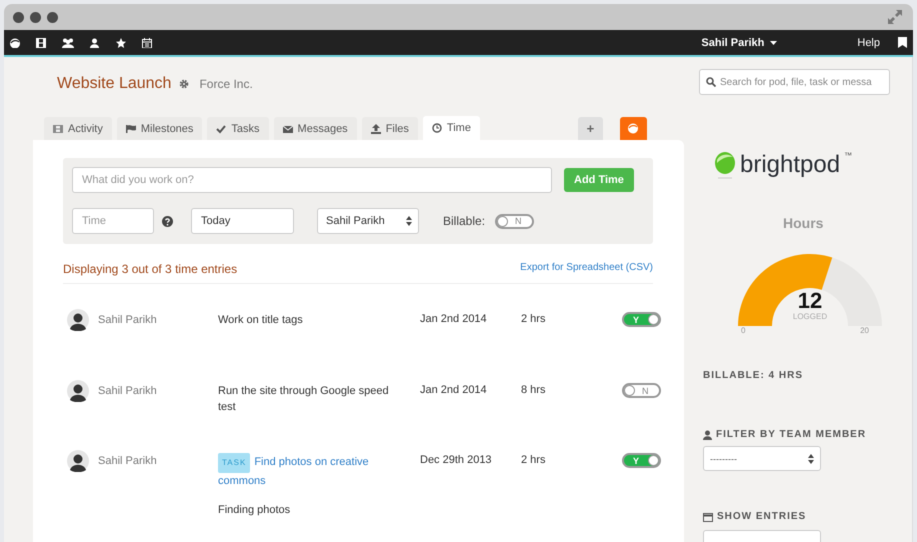 This screenshot has height=542, width=917. I want to click on tab: Time, so click(451, 128).